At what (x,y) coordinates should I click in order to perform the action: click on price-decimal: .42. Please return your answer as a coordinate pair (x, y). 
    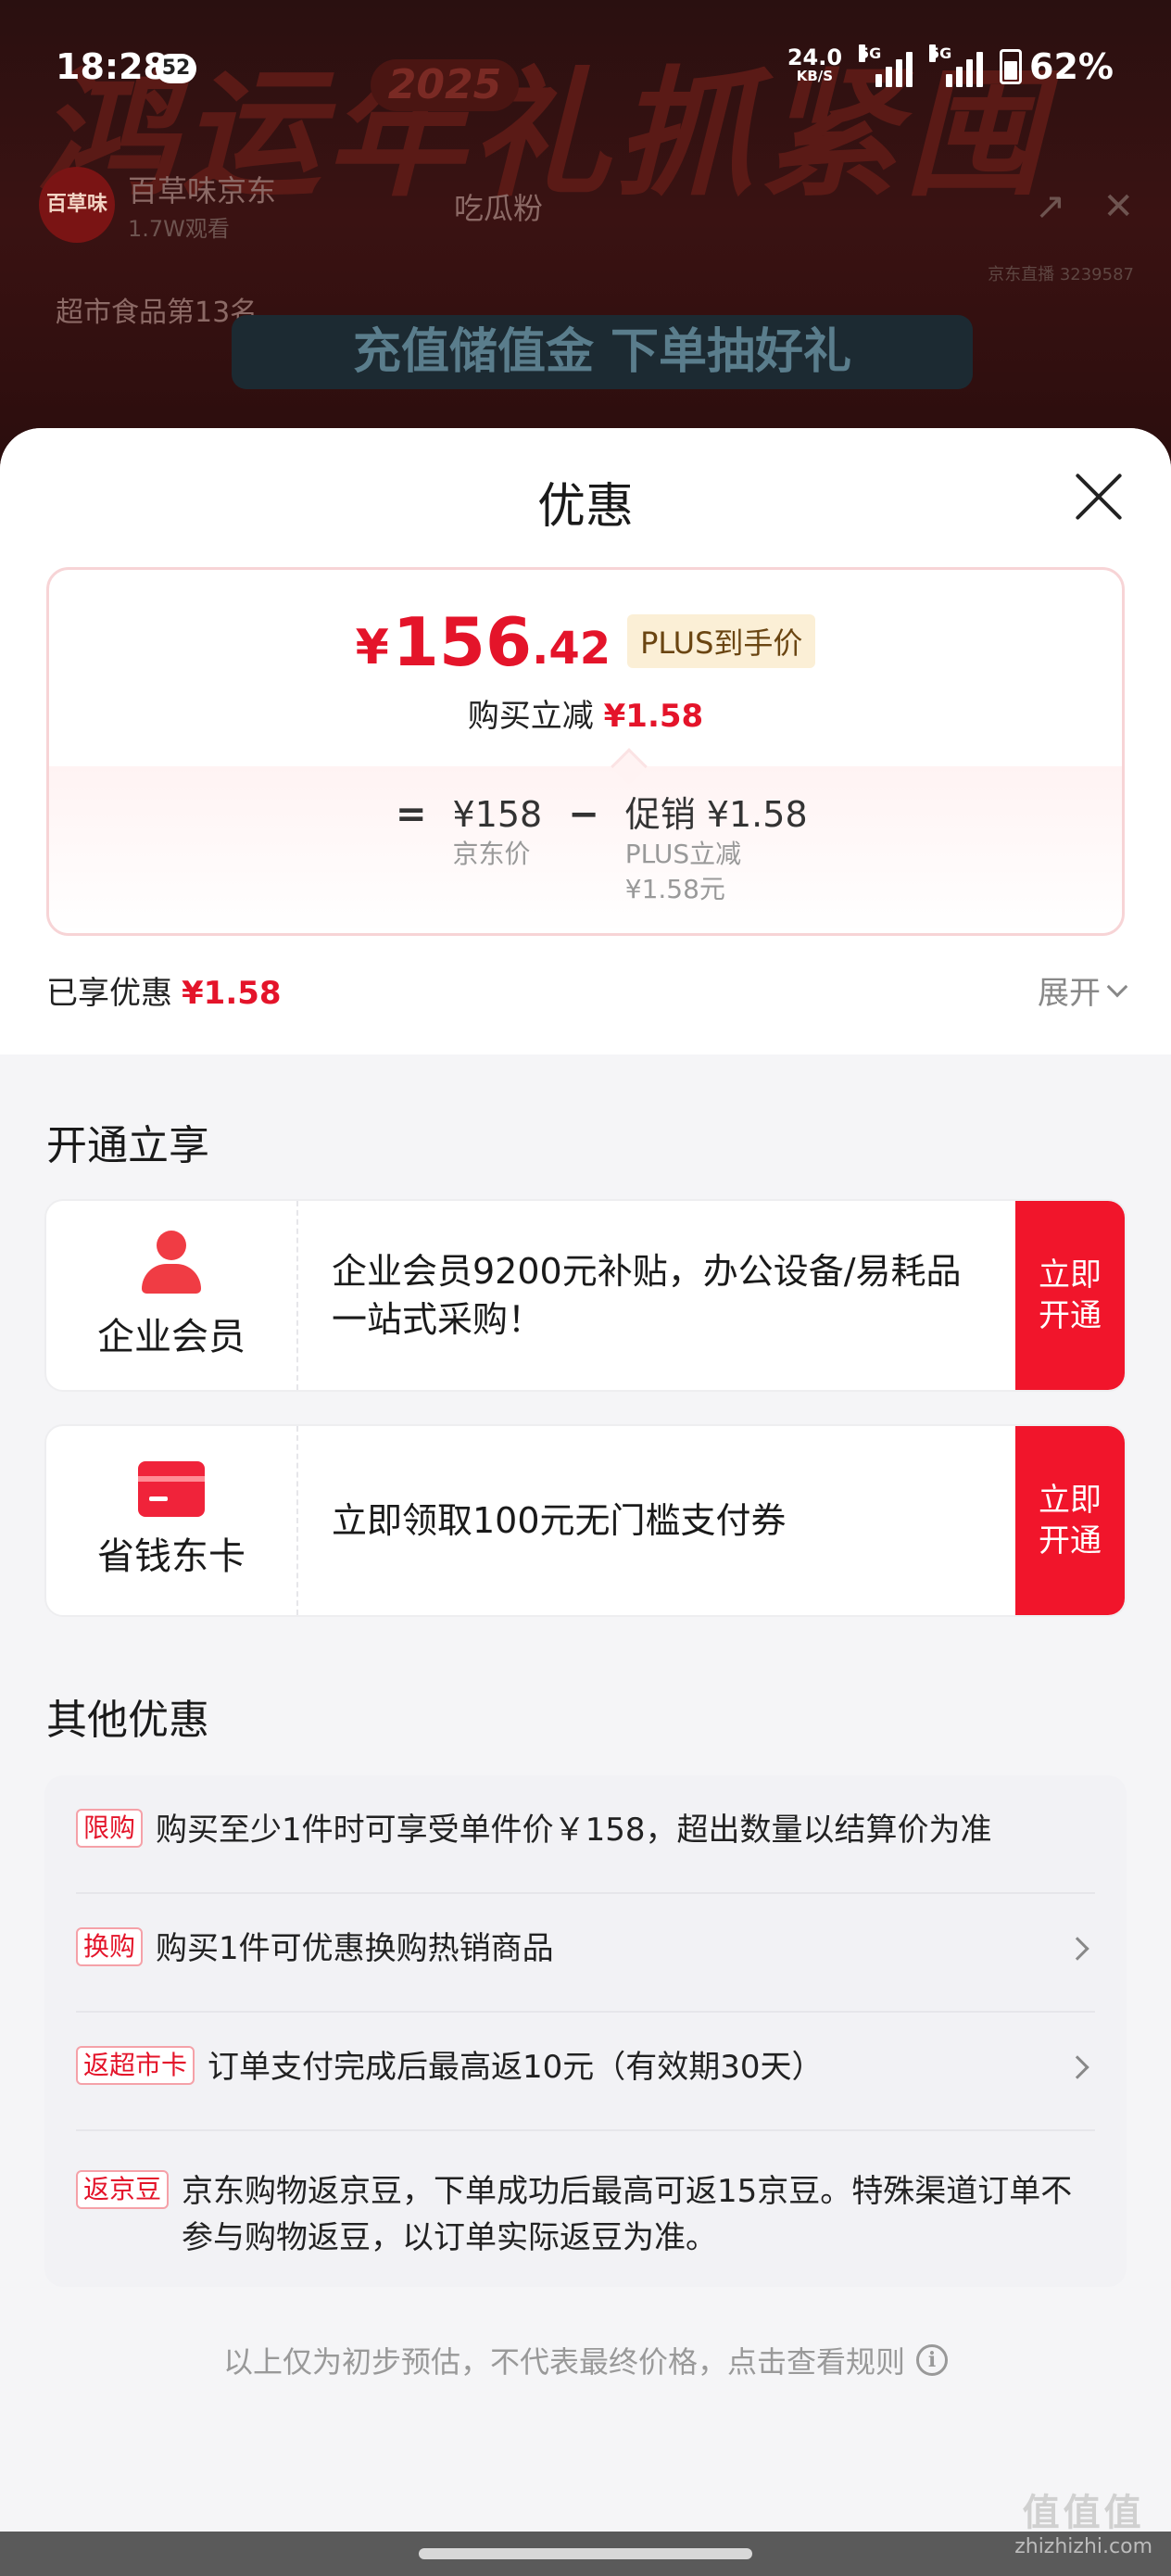
    Looking at the image, I should click on (572, 649).